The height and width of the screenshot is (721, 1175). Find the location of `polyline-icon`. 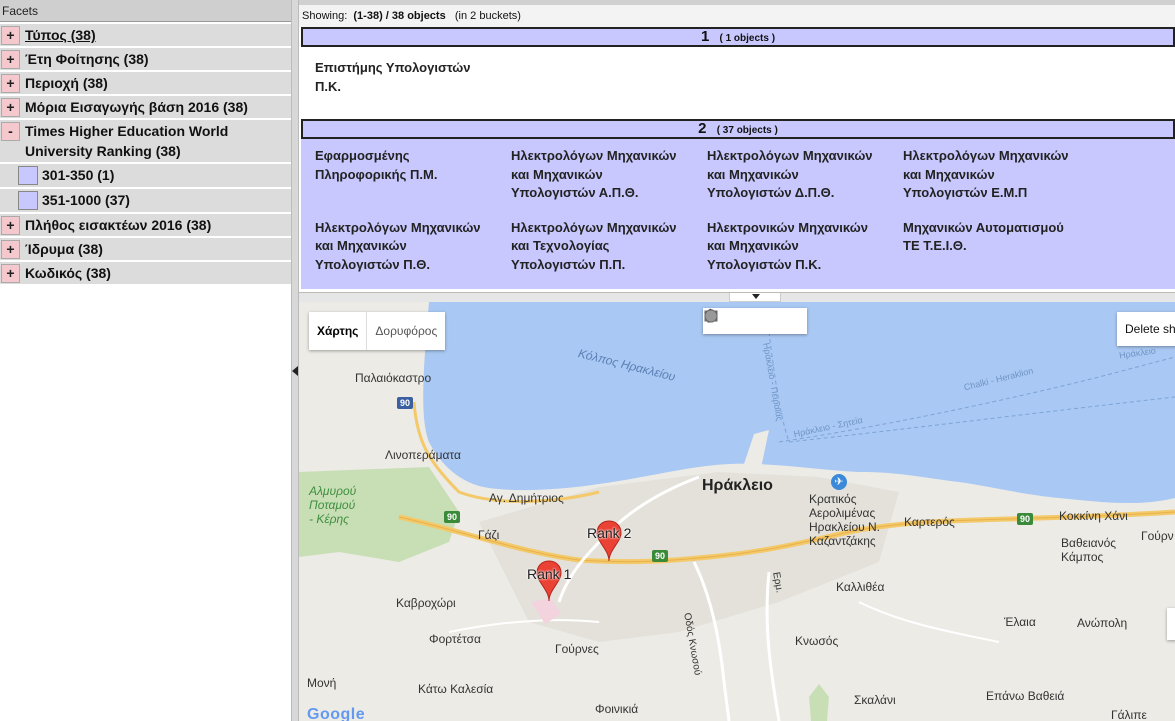

polyline-icon is located at coordinates (728, 320).